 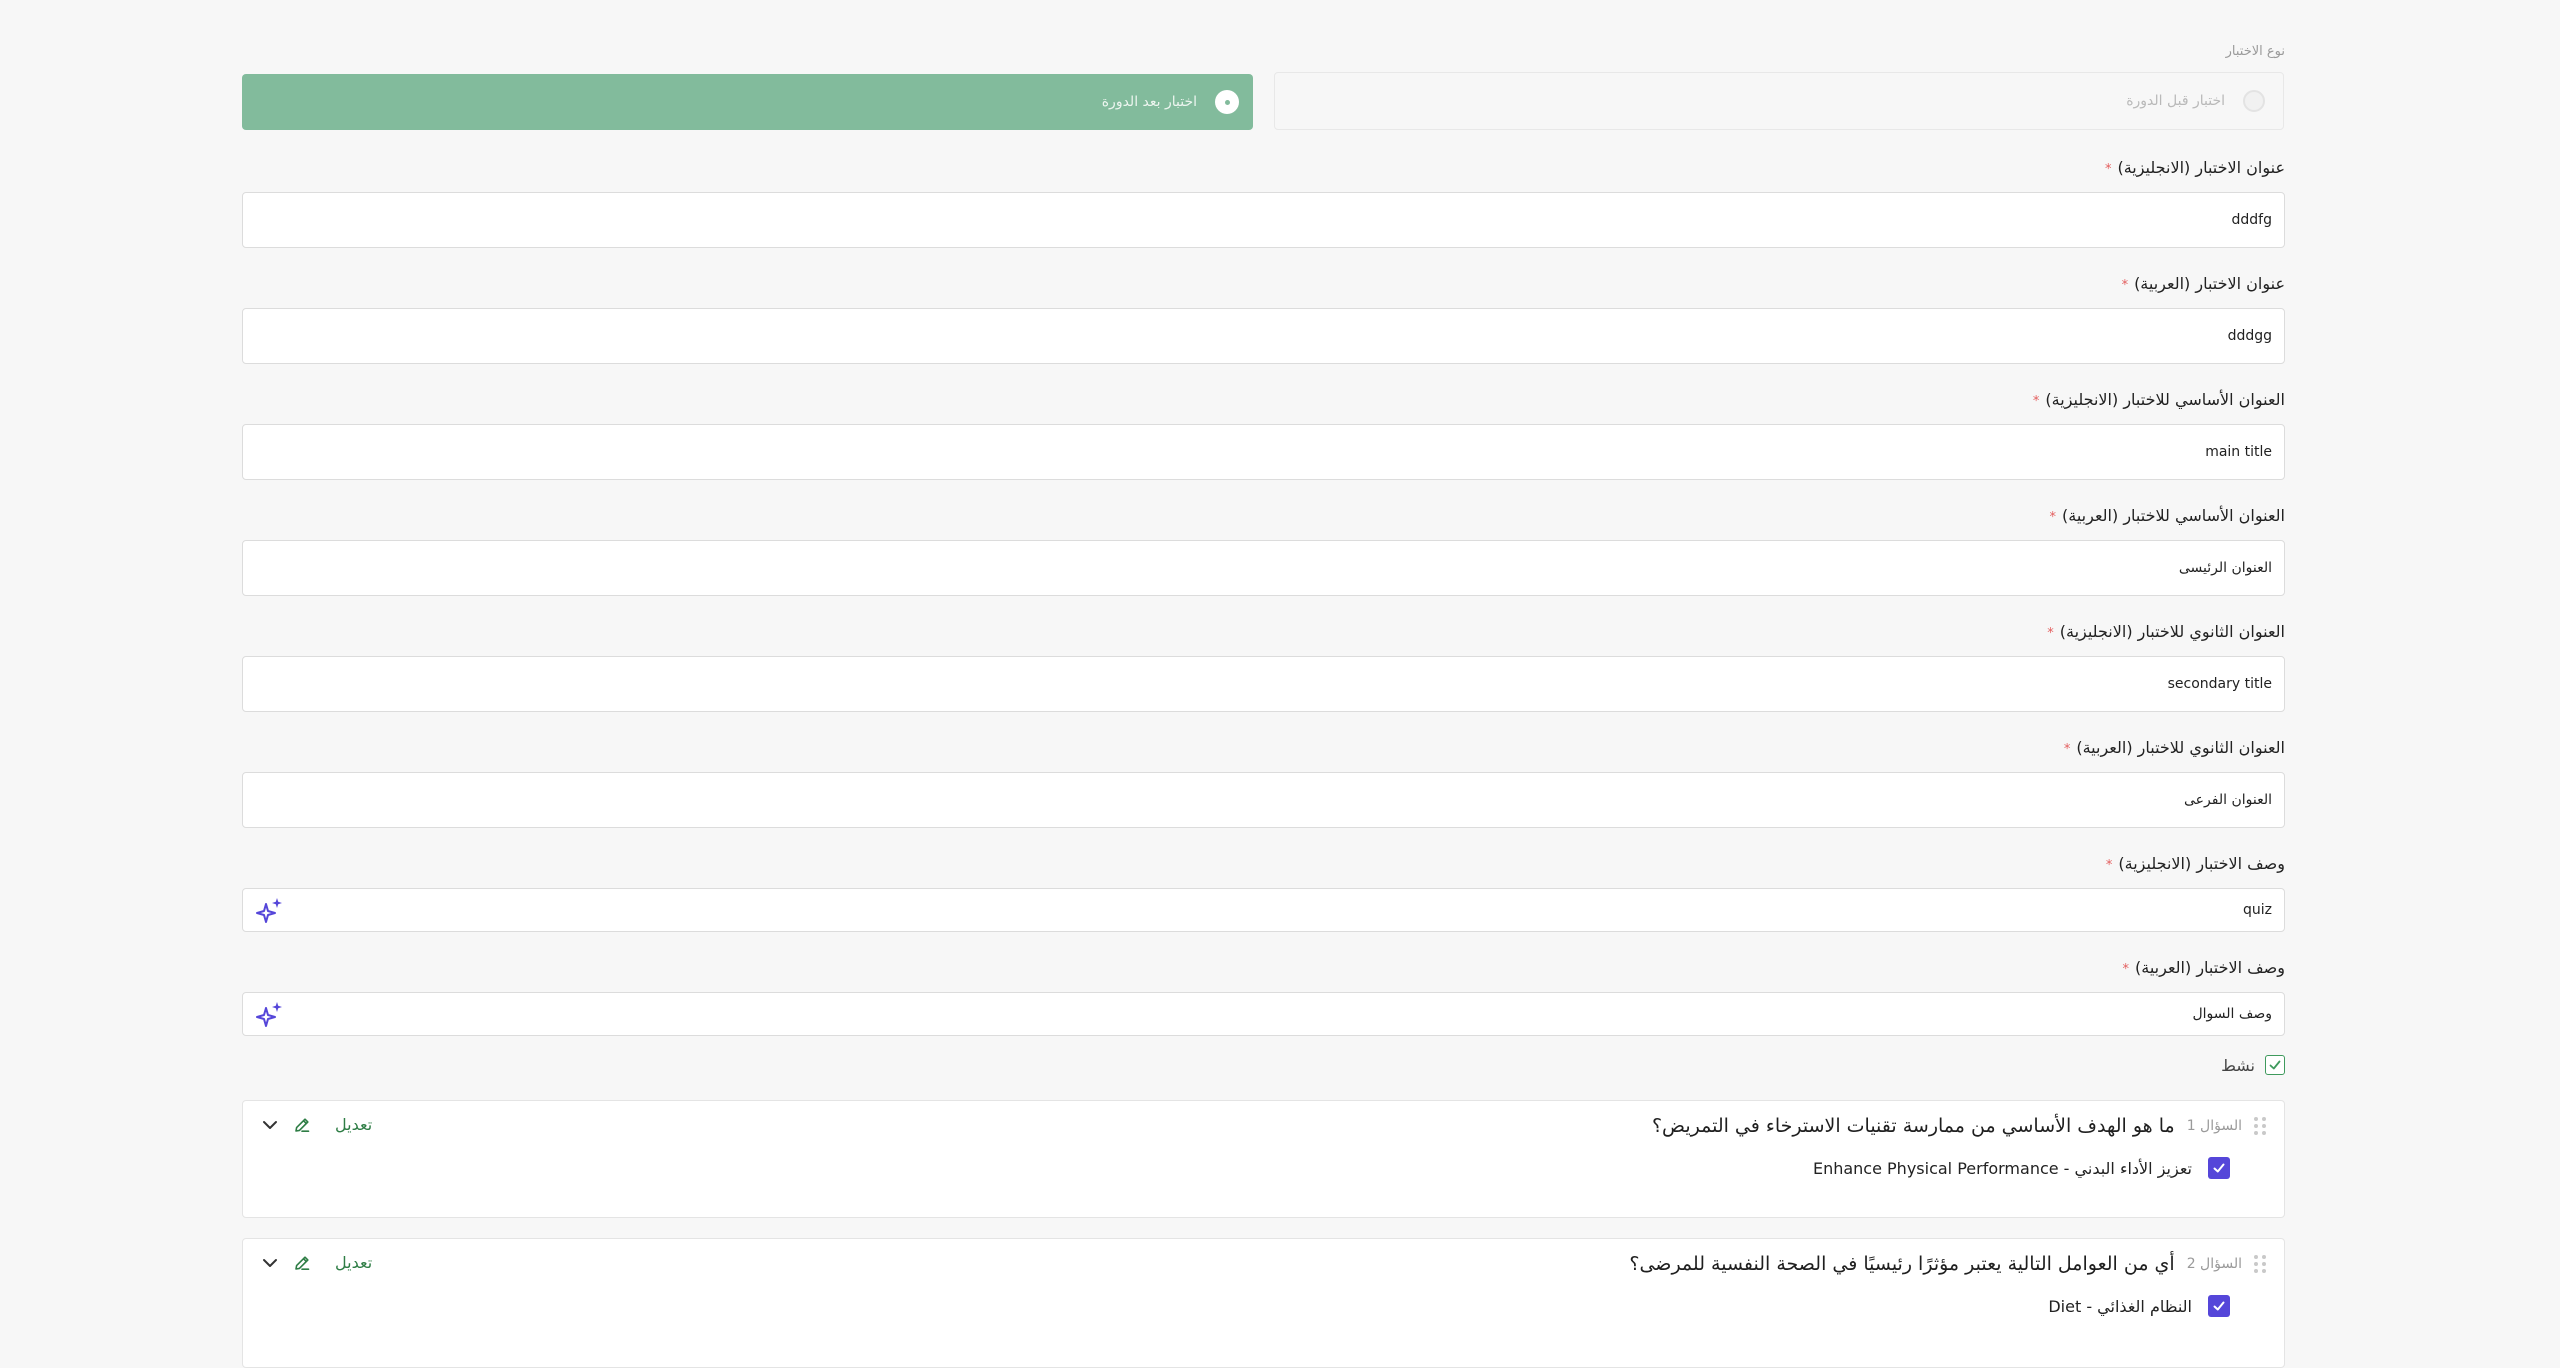 What do you see at coordinates (1263, 684) in the screenshot?
I see `field-secondary-title-en-input: secondary title` at bounding box center [1263, 684].